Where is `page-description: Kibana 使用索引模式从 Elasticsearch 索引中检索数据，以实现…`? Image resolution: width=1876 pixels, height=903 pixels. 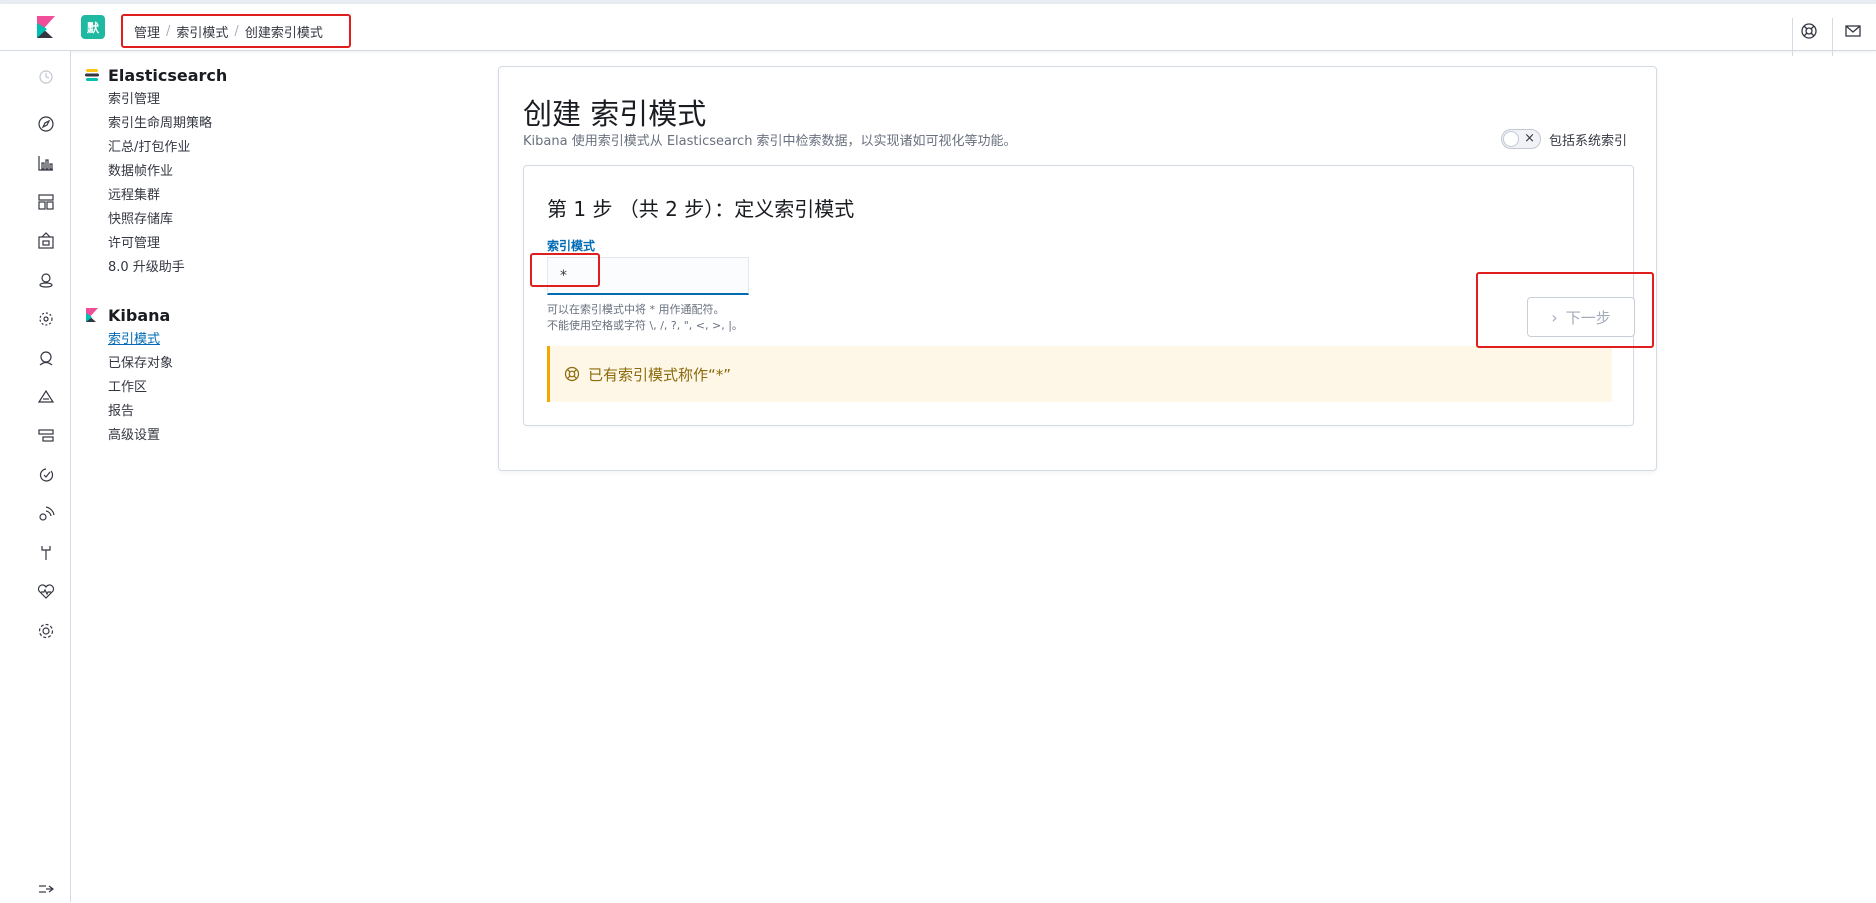
page-description: Kibana 使用索引模式从 Elasticsearch 索引中检索数据，以实现… is located at coordinates (770, 141).